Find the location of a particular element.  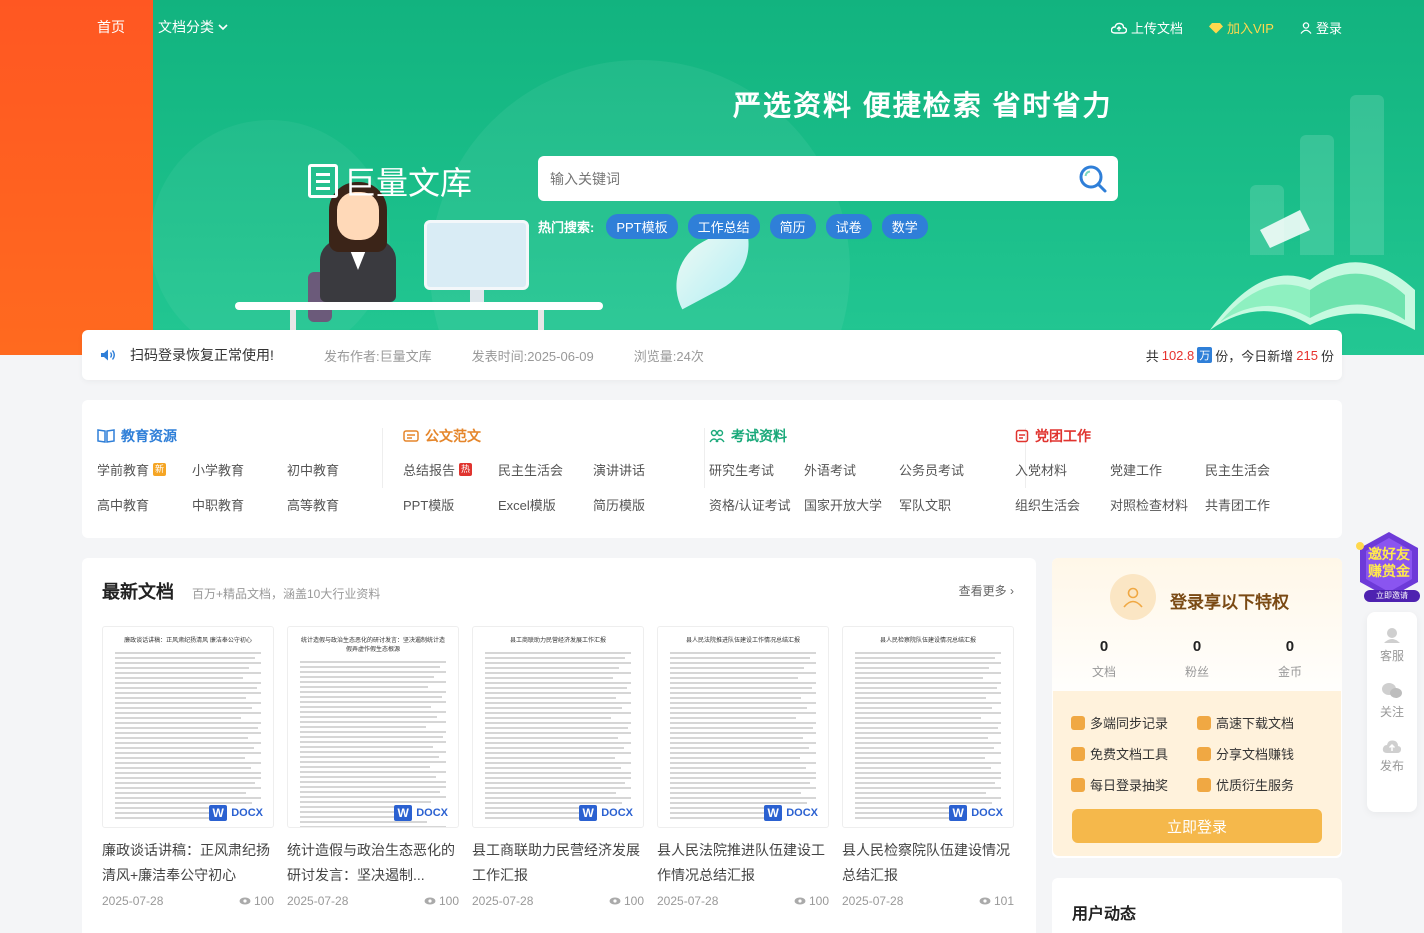

invite-line1: 邀好友 is located at coordinates (1389, 554).